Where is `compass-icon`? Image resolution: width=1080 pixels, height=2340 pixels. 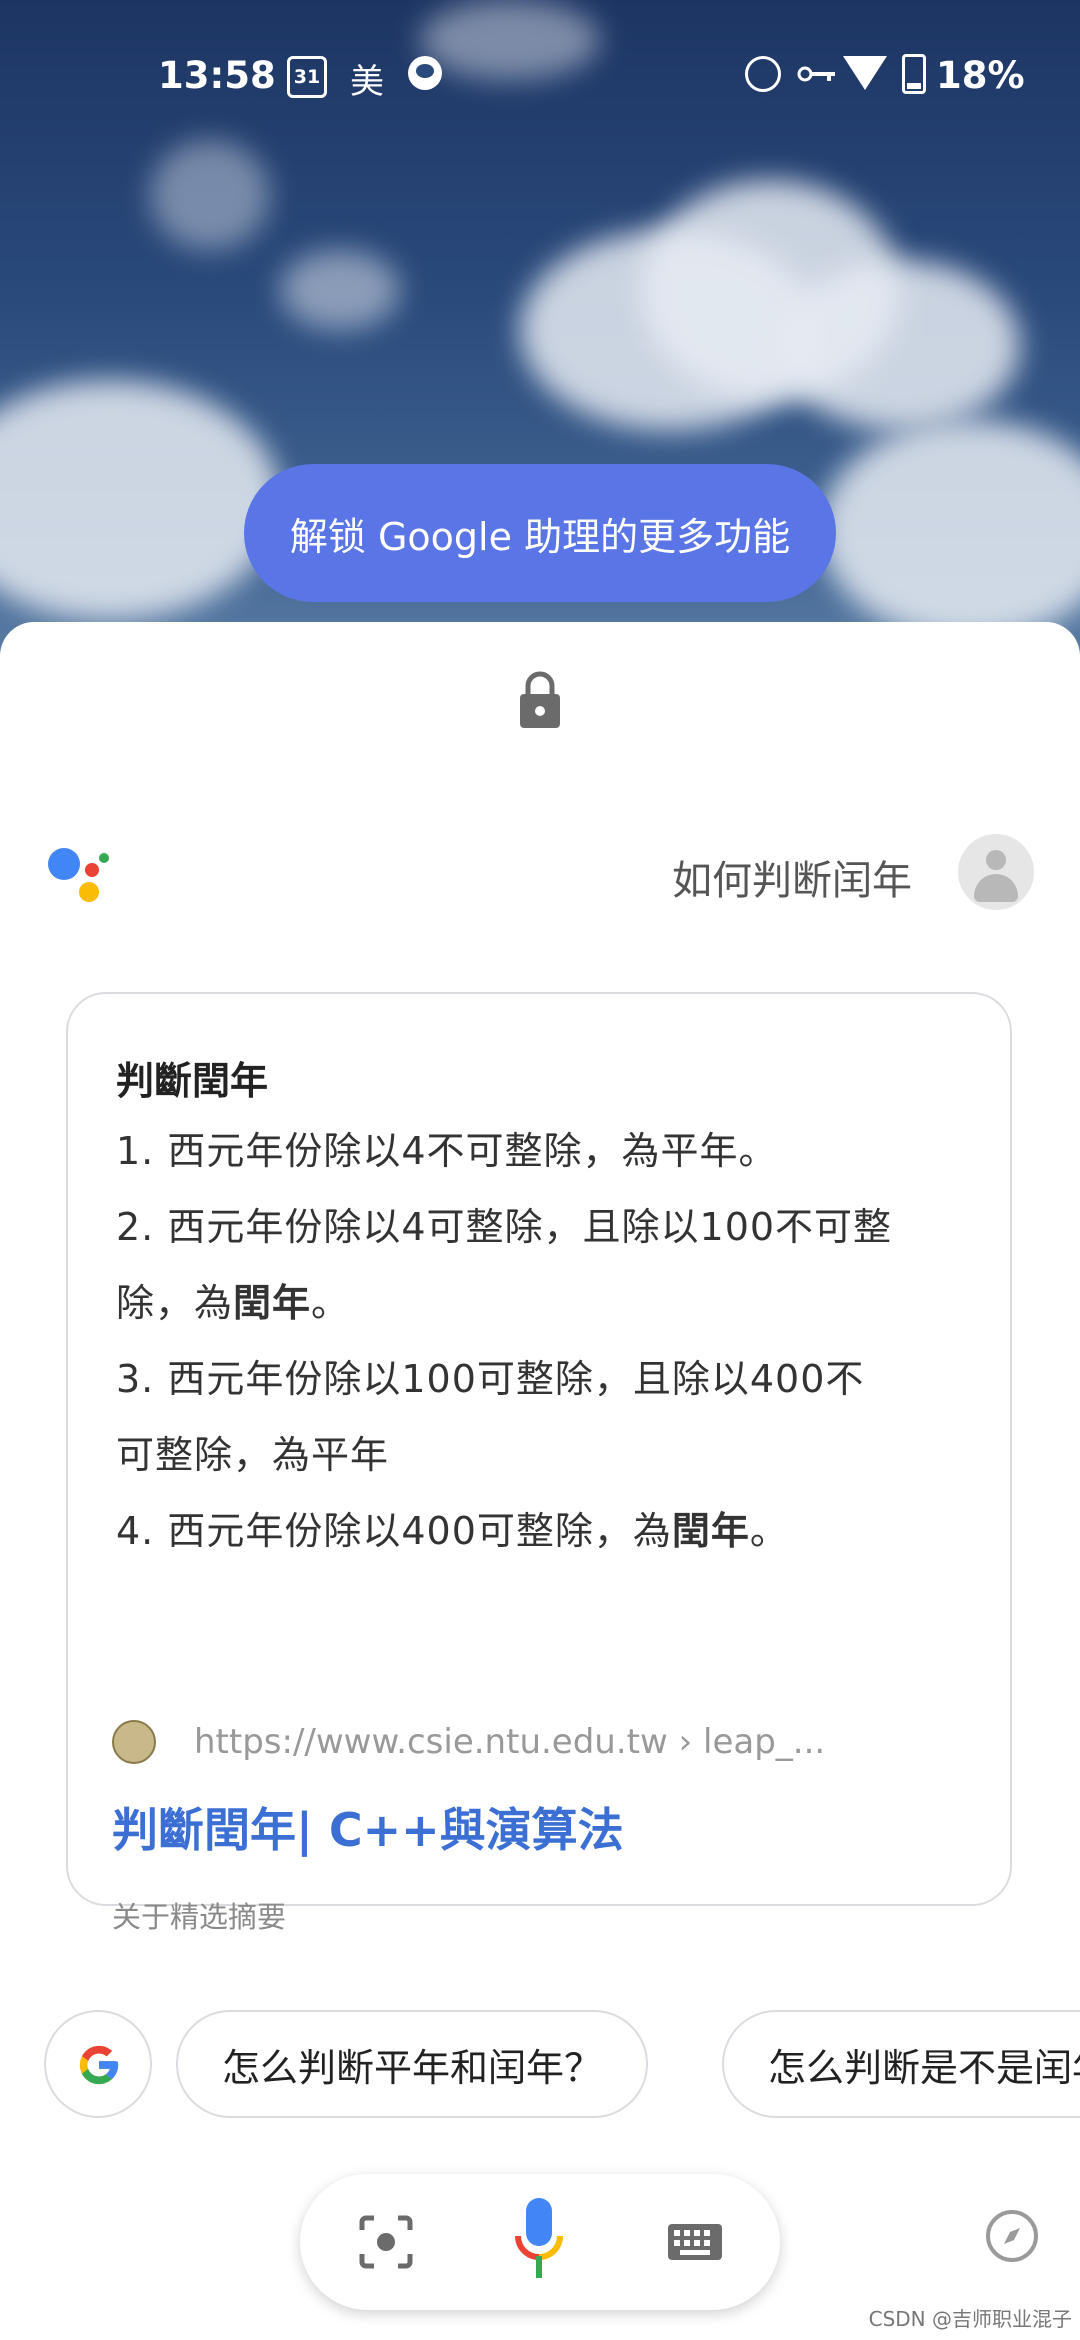 compass-icon is located at coordinates (1012, 2236).